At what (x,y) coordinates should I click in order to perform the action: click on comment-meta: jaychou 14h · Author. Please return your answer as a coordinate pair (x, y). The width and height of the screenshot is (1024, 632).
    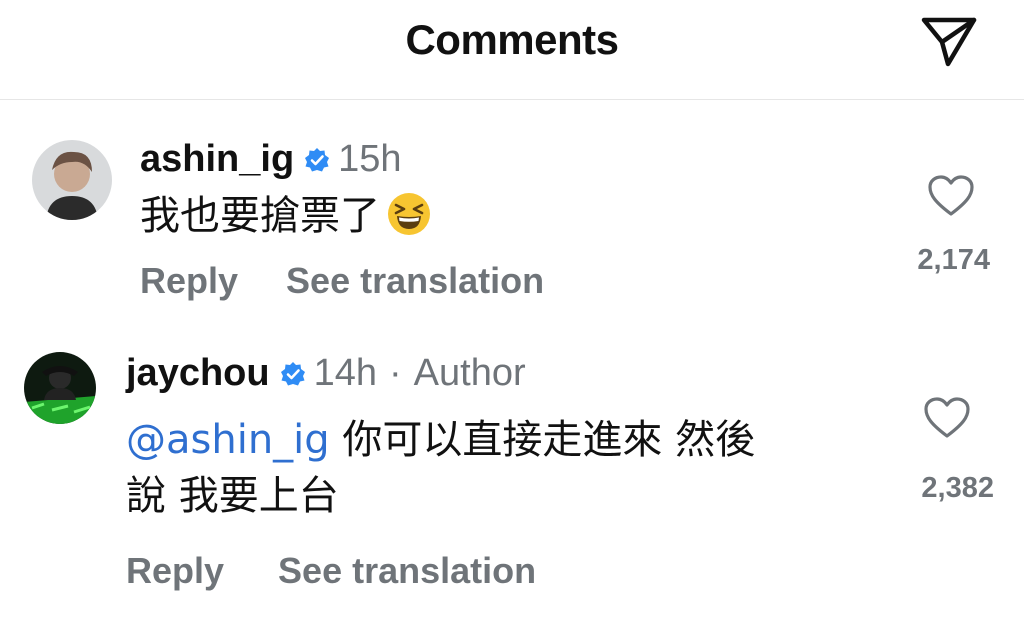
    Looking at the image, I should click on (326, 373).